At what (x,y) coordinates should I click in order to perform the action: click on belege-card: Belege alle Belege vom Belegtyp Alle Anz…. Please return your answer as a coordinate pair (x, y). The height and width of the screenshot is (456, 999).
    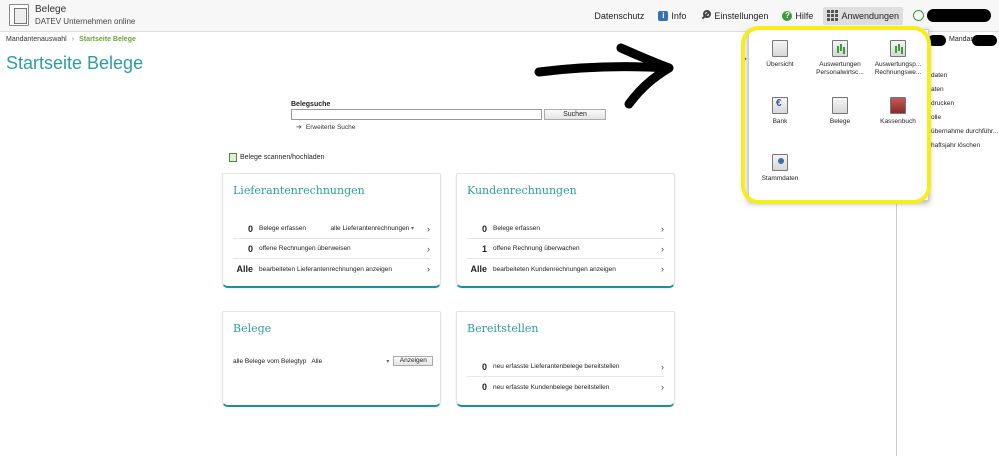
    Looking at the image, I should click on (331, 359).